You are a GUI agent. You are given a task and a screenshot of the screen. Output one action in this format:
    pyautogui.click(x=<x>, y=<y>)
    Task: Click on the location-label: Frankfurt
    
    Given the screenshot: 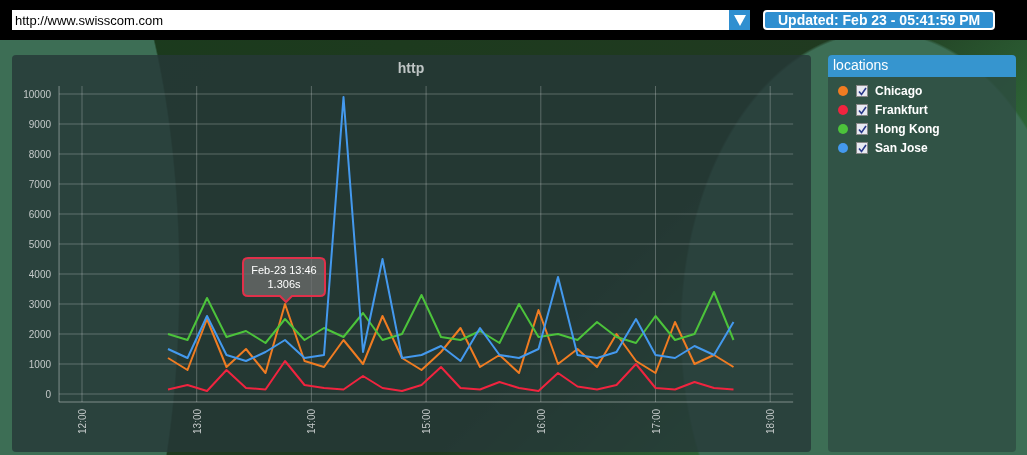 What is the action you would take?
    pyautogui.click(x=901, y=110)
    